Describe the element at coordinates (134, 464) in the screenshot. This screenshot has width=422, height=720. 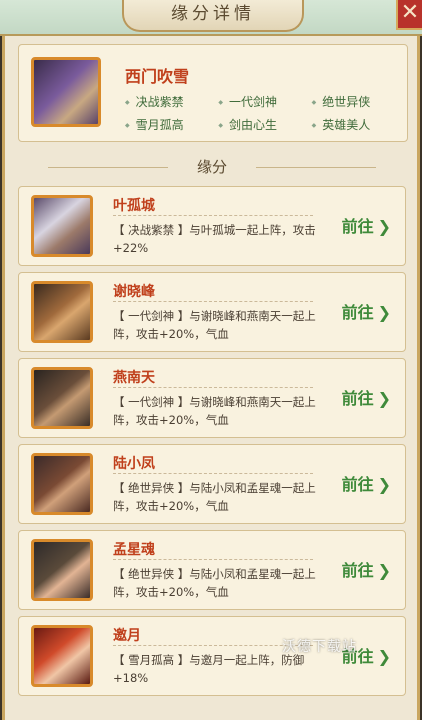
I see `character-name: 陆小凤` at that location.